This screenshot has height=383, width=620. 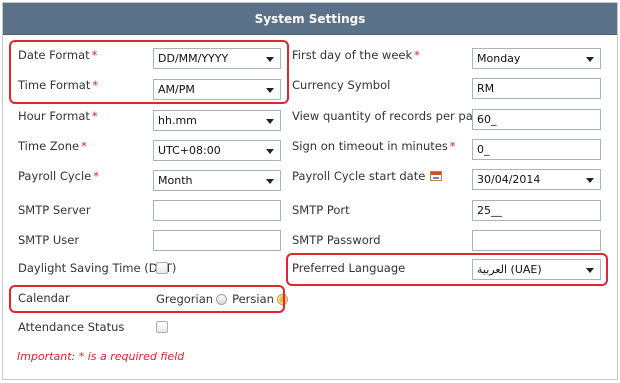 What do you see at coordinates (217, 240) in the screenshot?
I see `smtp-user-input` at bounding box center [217, 240].